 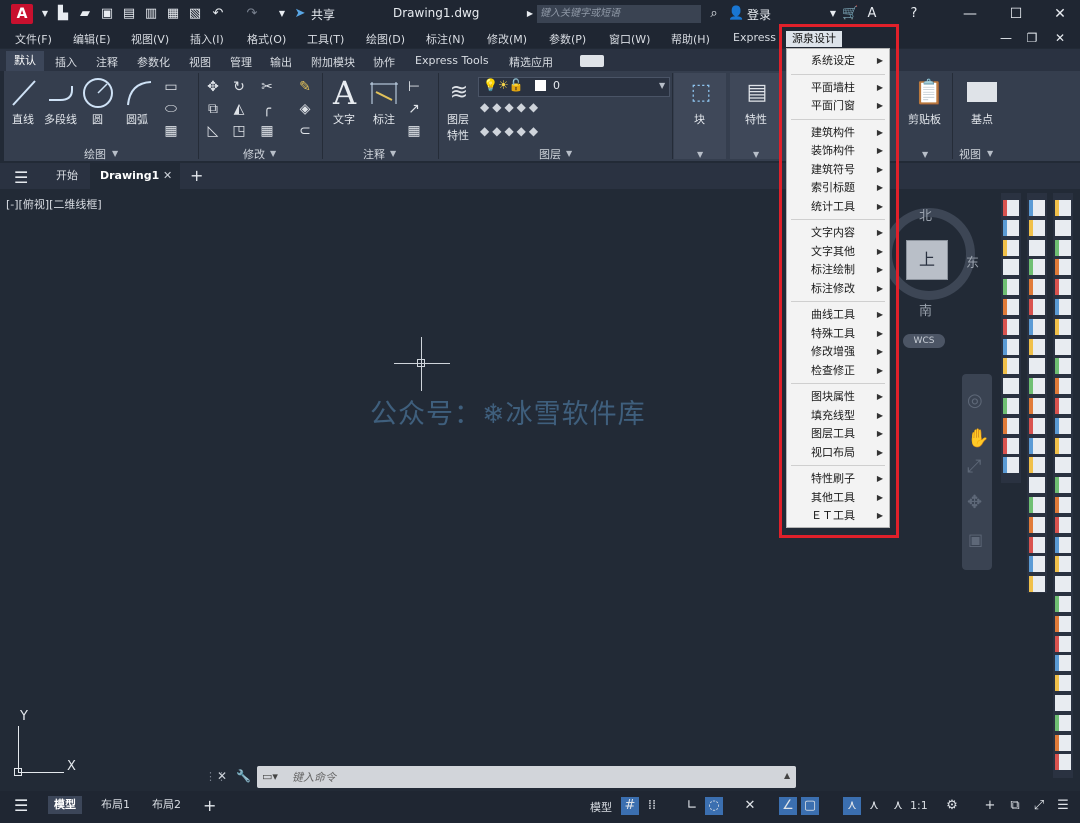 I want to click on mirror-icon: ◭, so click(x=239, y=109).